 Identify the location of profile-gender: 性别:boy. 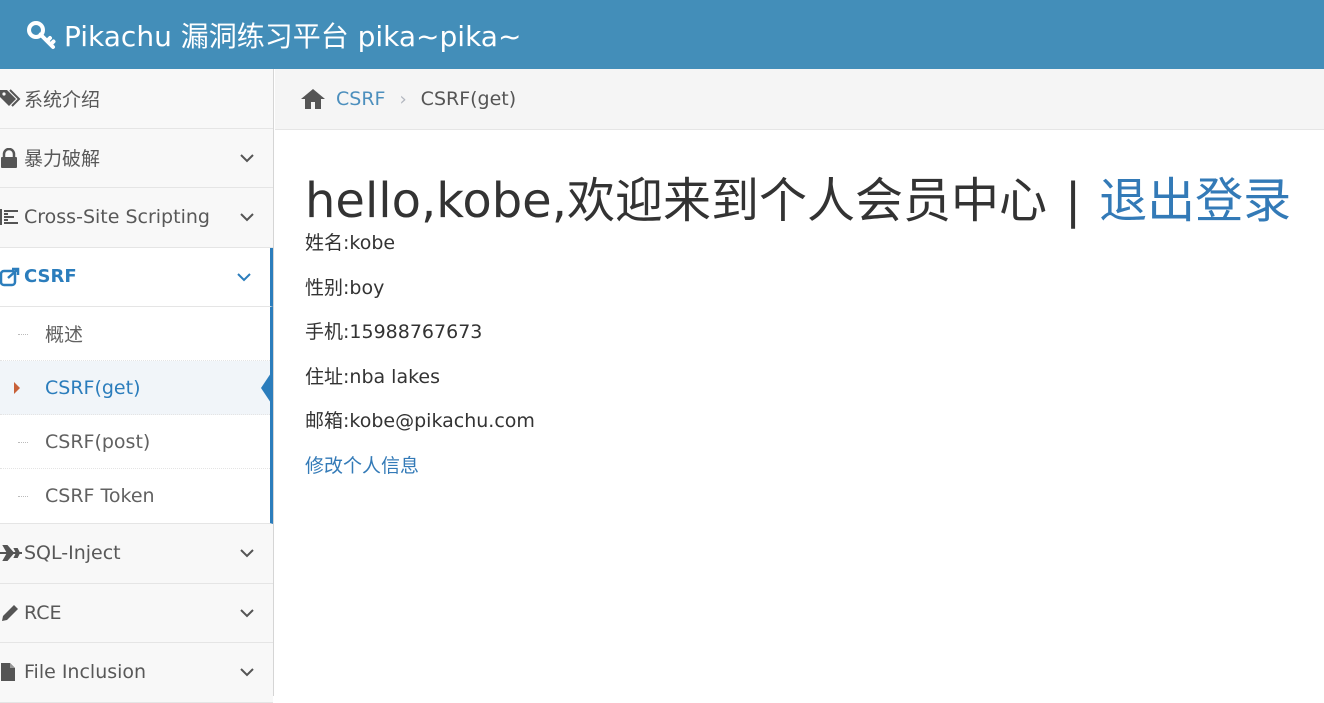
(345, 287).